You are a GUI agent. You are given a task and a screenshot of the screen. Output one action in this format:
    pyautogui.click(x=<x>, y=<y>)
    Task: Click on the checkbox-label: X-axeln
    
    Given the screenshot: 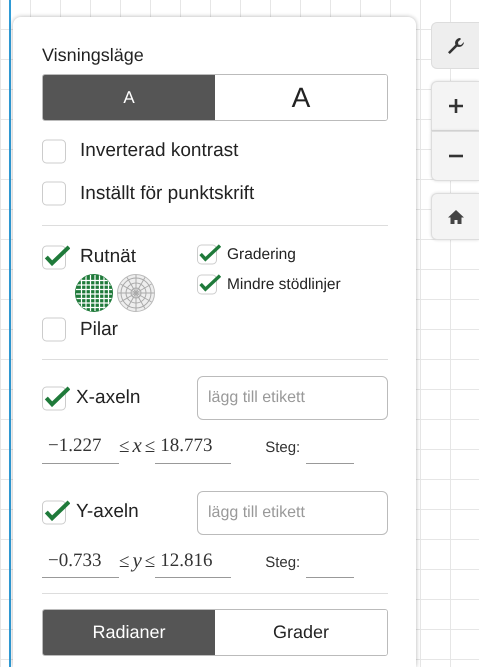 What is the action you would take?
    pyautogui.click(x=108, y=398)
    